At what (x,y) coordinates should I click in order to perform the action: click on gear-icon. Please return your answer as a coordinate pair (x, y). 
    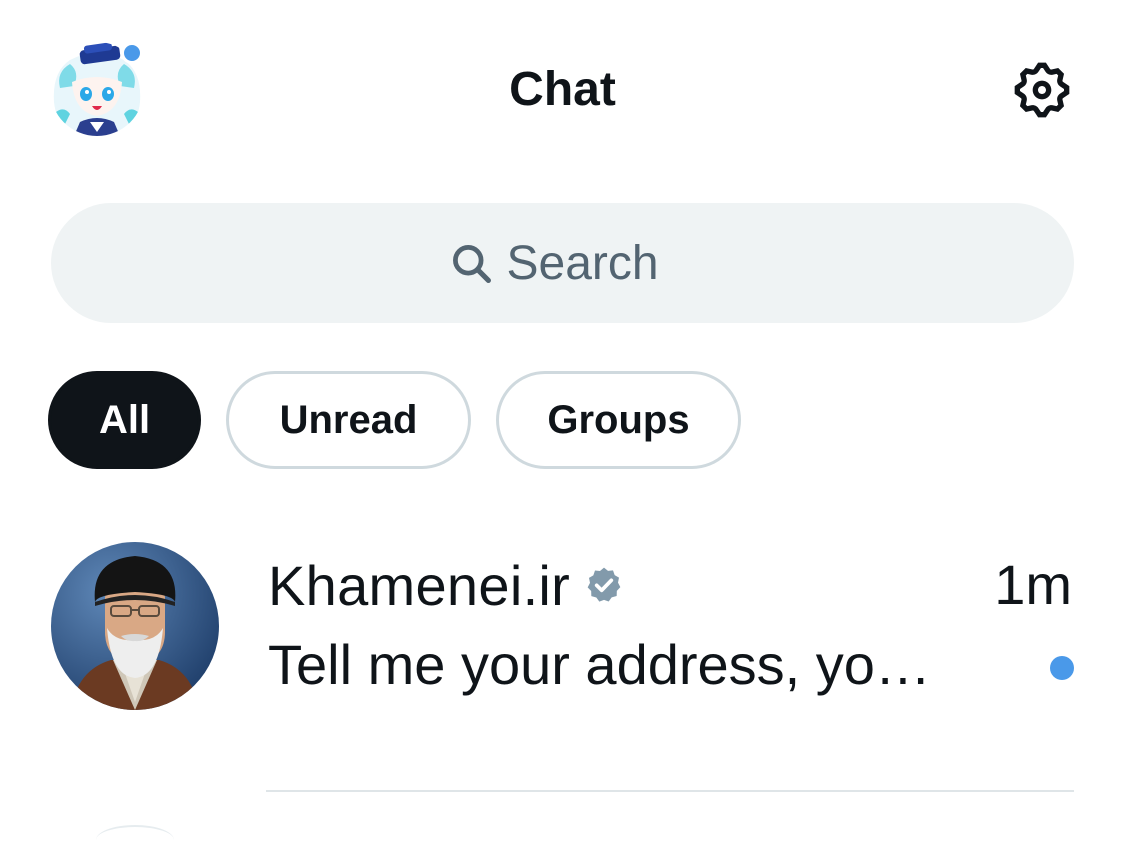
    Looking at the image, I should click on (1042, 90).